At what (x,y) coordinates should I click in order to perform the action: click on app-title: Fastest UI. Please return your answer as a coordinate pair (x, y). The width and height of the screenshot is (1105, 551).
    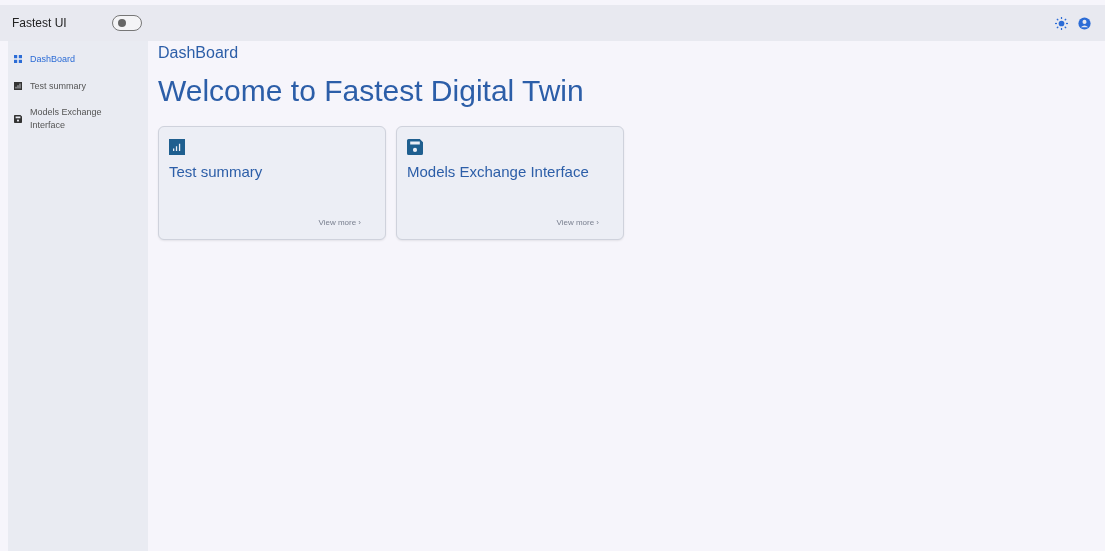
    Looking at the image, I should click on (40, 23).